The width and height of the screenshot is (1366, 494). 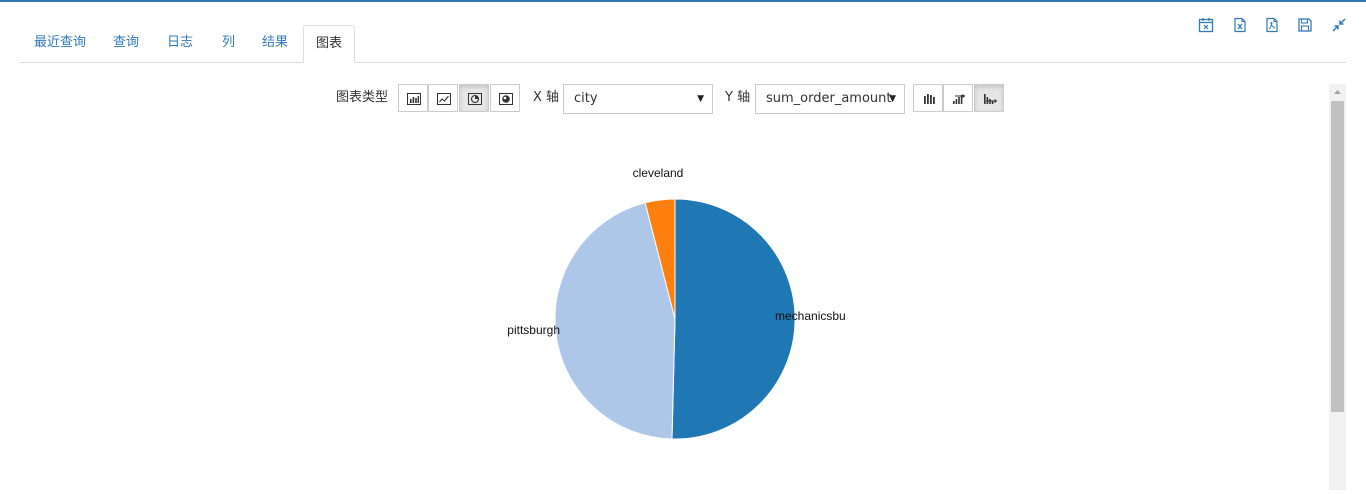 What do you see at coordinates (362, 97) in the screenshot?
I see `chart-type-label: 图表类型` at bounding box center [362, 97].